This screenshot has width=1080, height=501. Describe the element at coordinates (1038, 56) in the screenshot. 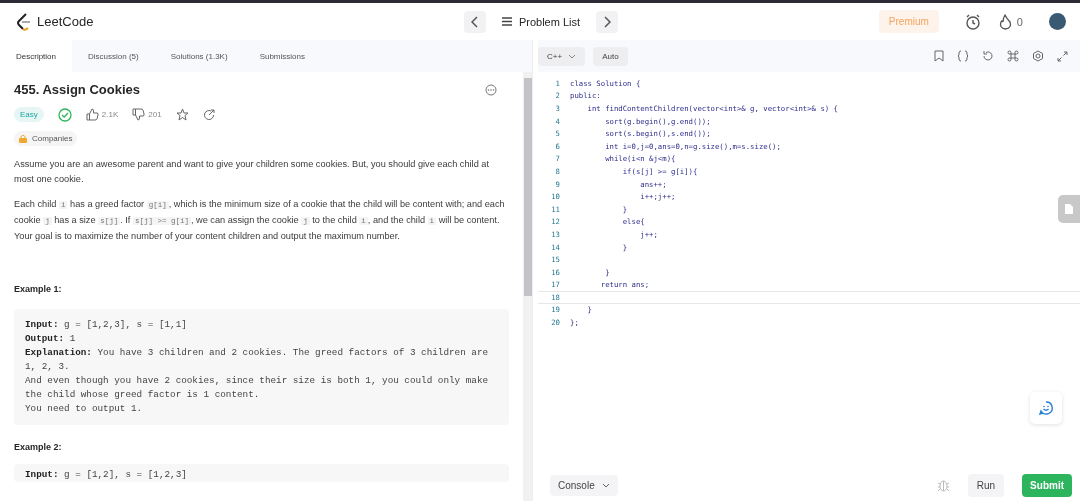

I see `settings-icon` at that location.